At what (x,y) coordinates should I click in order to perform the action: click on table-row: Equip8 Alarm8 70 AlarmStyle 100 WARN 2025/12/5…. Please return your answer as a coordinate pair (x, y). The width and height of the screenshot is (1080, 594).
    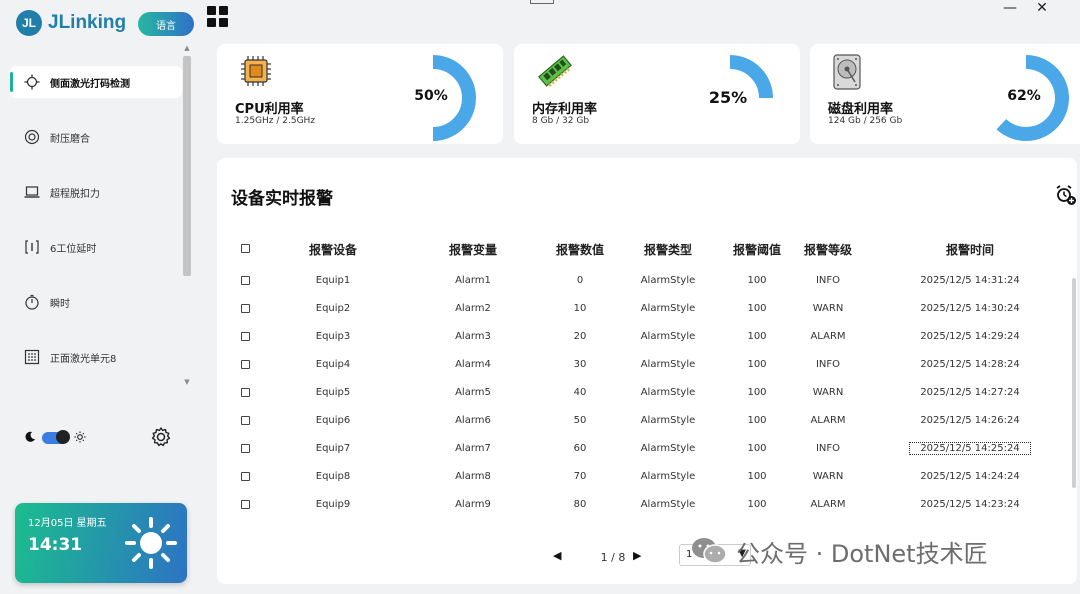
    Looking at the image, I should click on (647, 477).